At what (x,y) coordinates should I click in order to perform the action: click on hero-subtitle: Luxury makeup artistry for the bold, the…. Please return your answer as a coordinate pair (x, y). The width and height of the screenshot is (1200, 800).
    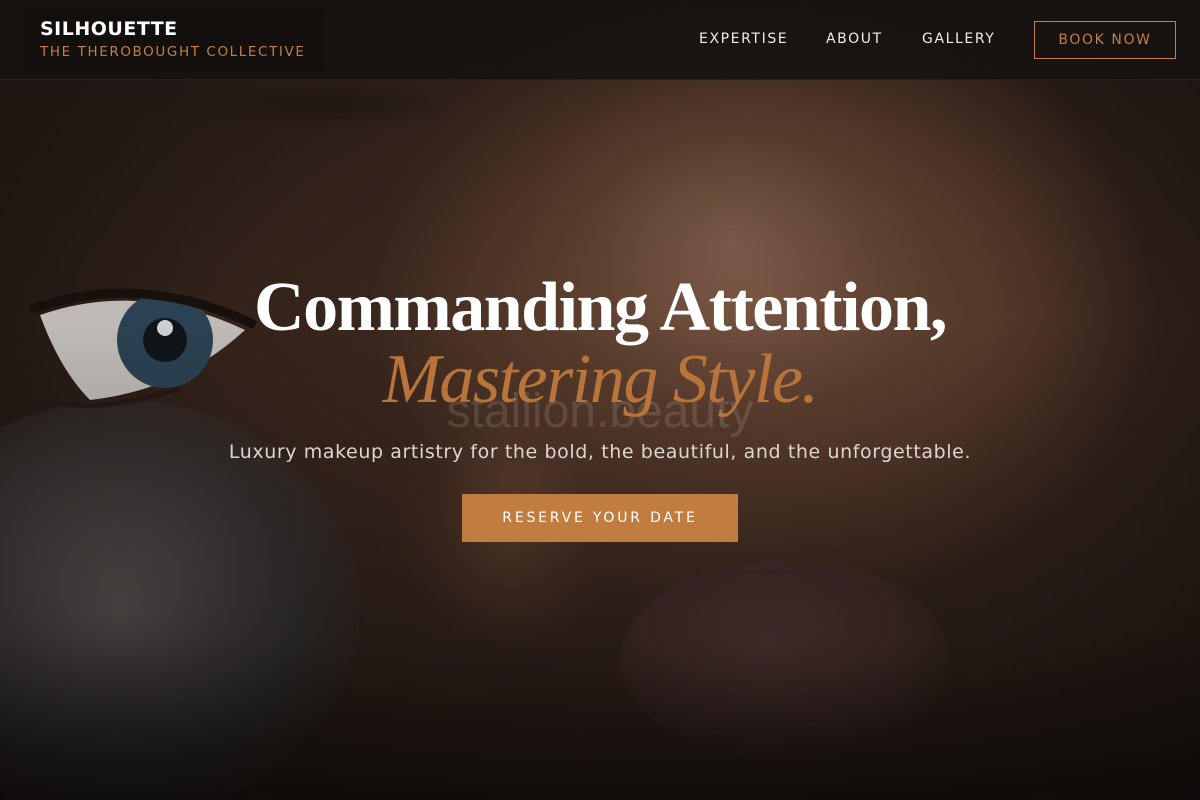
    Looking at the image, I should click on (600, 452).